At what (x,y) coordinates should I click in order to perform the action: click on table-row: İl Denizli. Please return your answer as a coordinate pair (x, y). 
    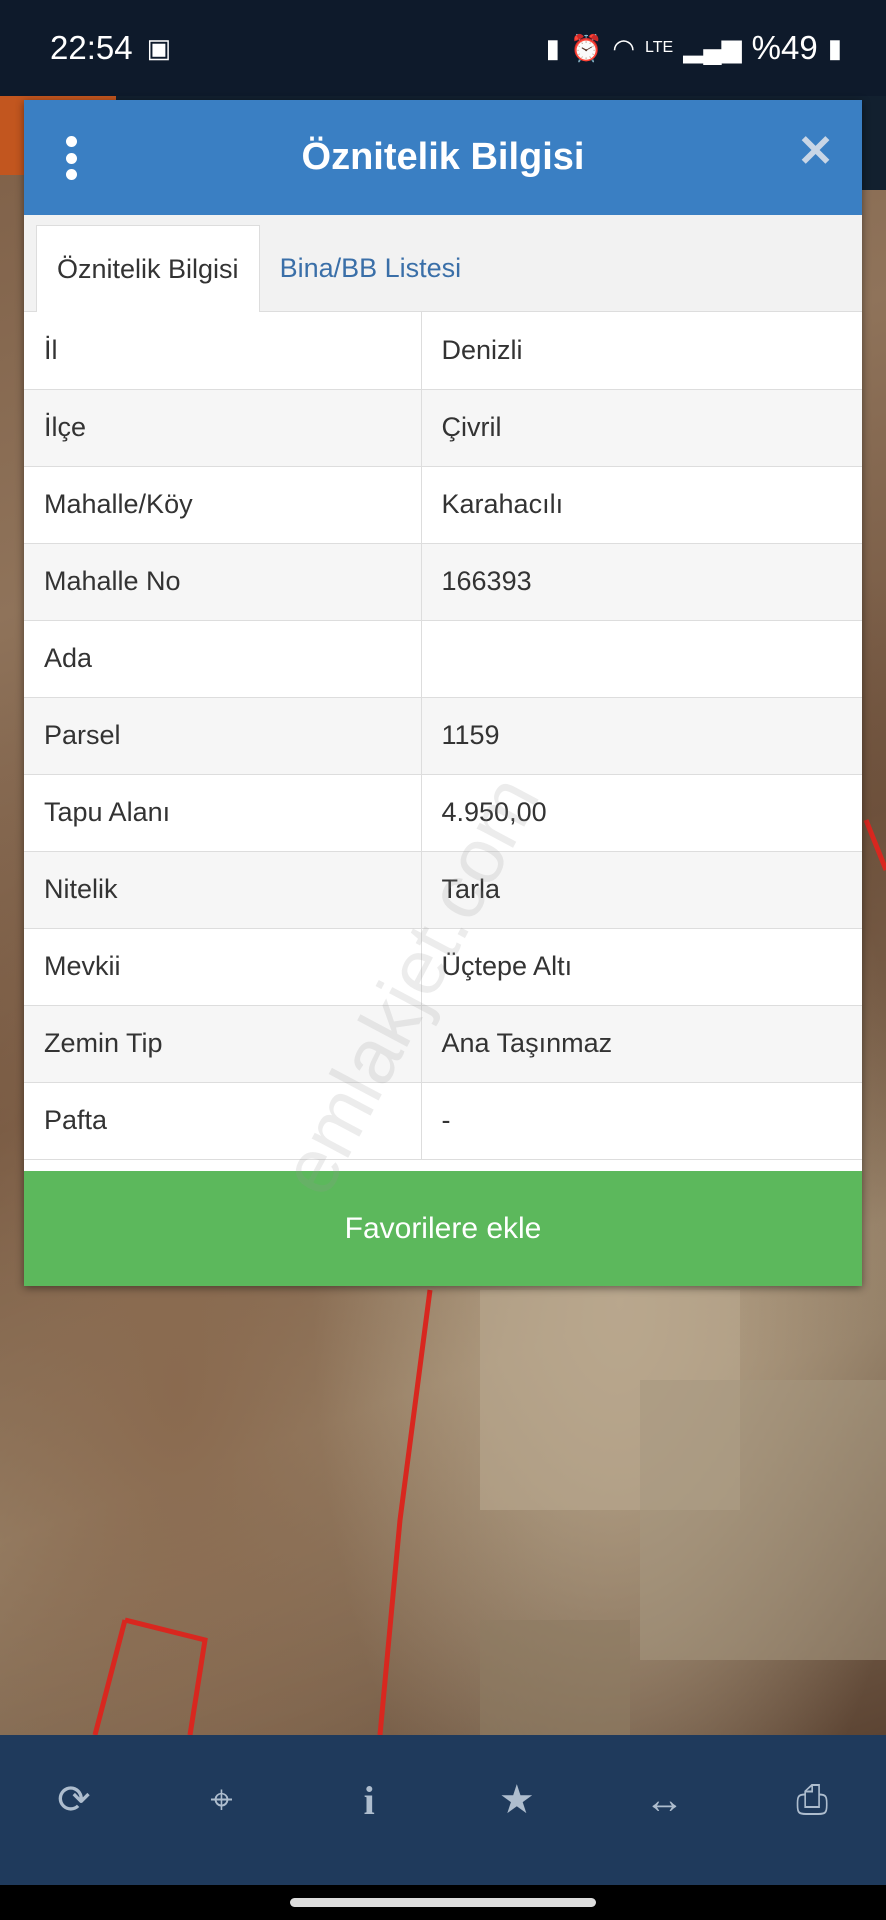
    Looking at the image, I should click on (443, 351).